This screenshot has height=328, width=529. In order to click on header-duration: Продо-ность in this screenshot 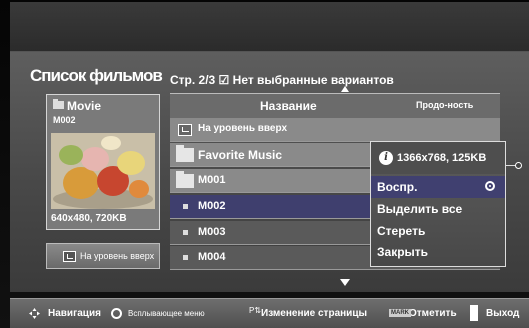, I will do `click(445, 105)`.